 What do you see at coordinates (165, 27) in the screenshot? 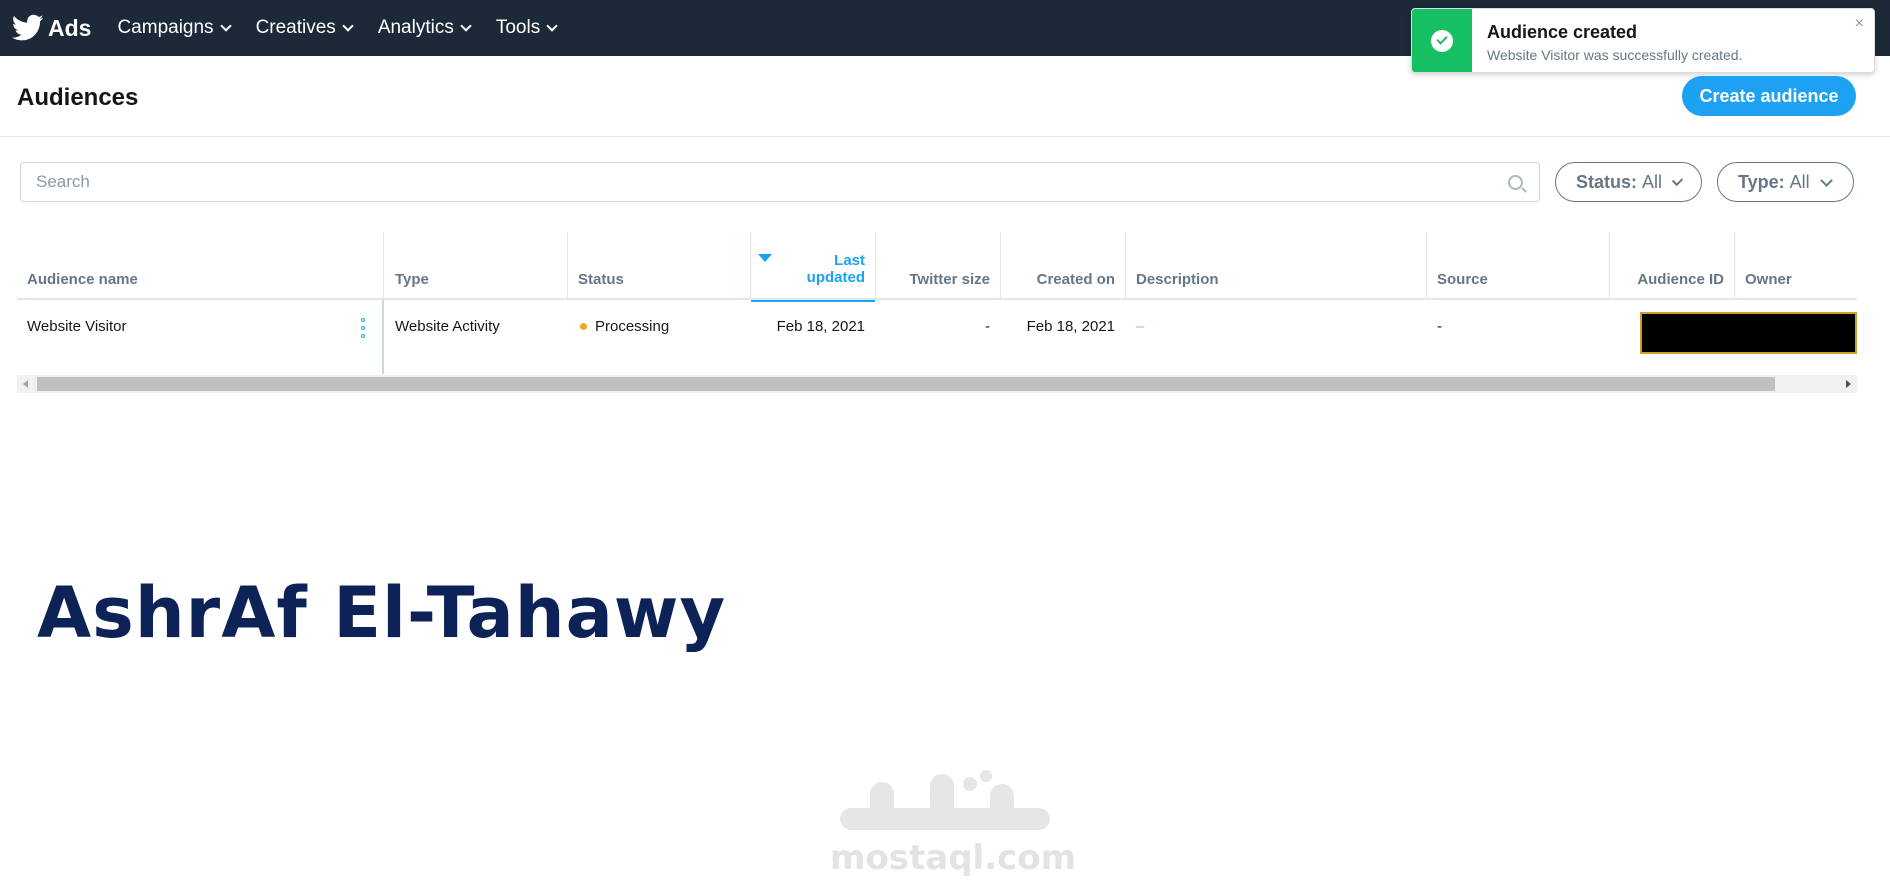
I see `nav-campaigns-label: Campaigns` at bounding box center [165, 27].